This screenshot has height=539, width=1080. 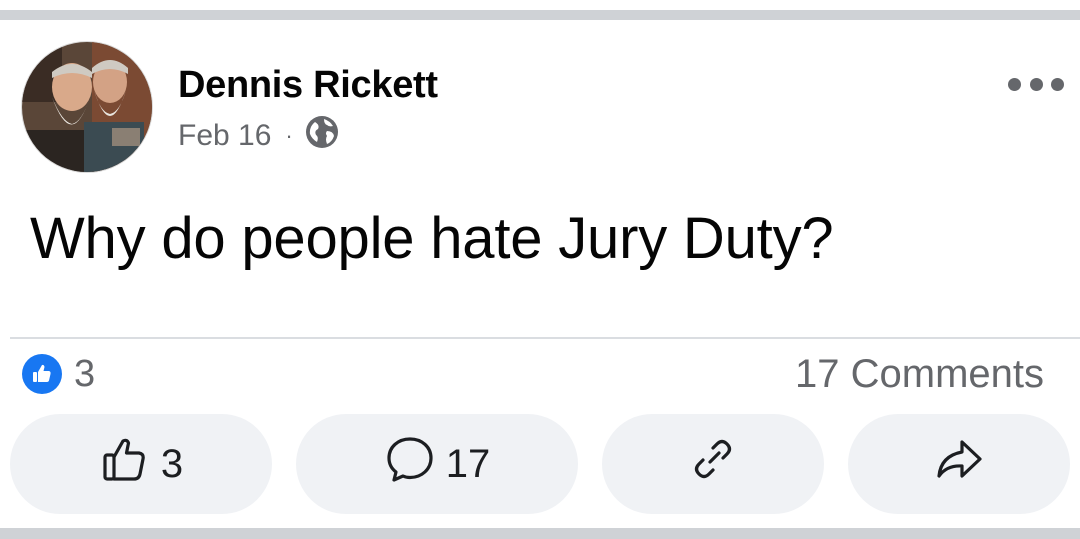 I want to click on copy-link-button, so click(x=713, y=464).